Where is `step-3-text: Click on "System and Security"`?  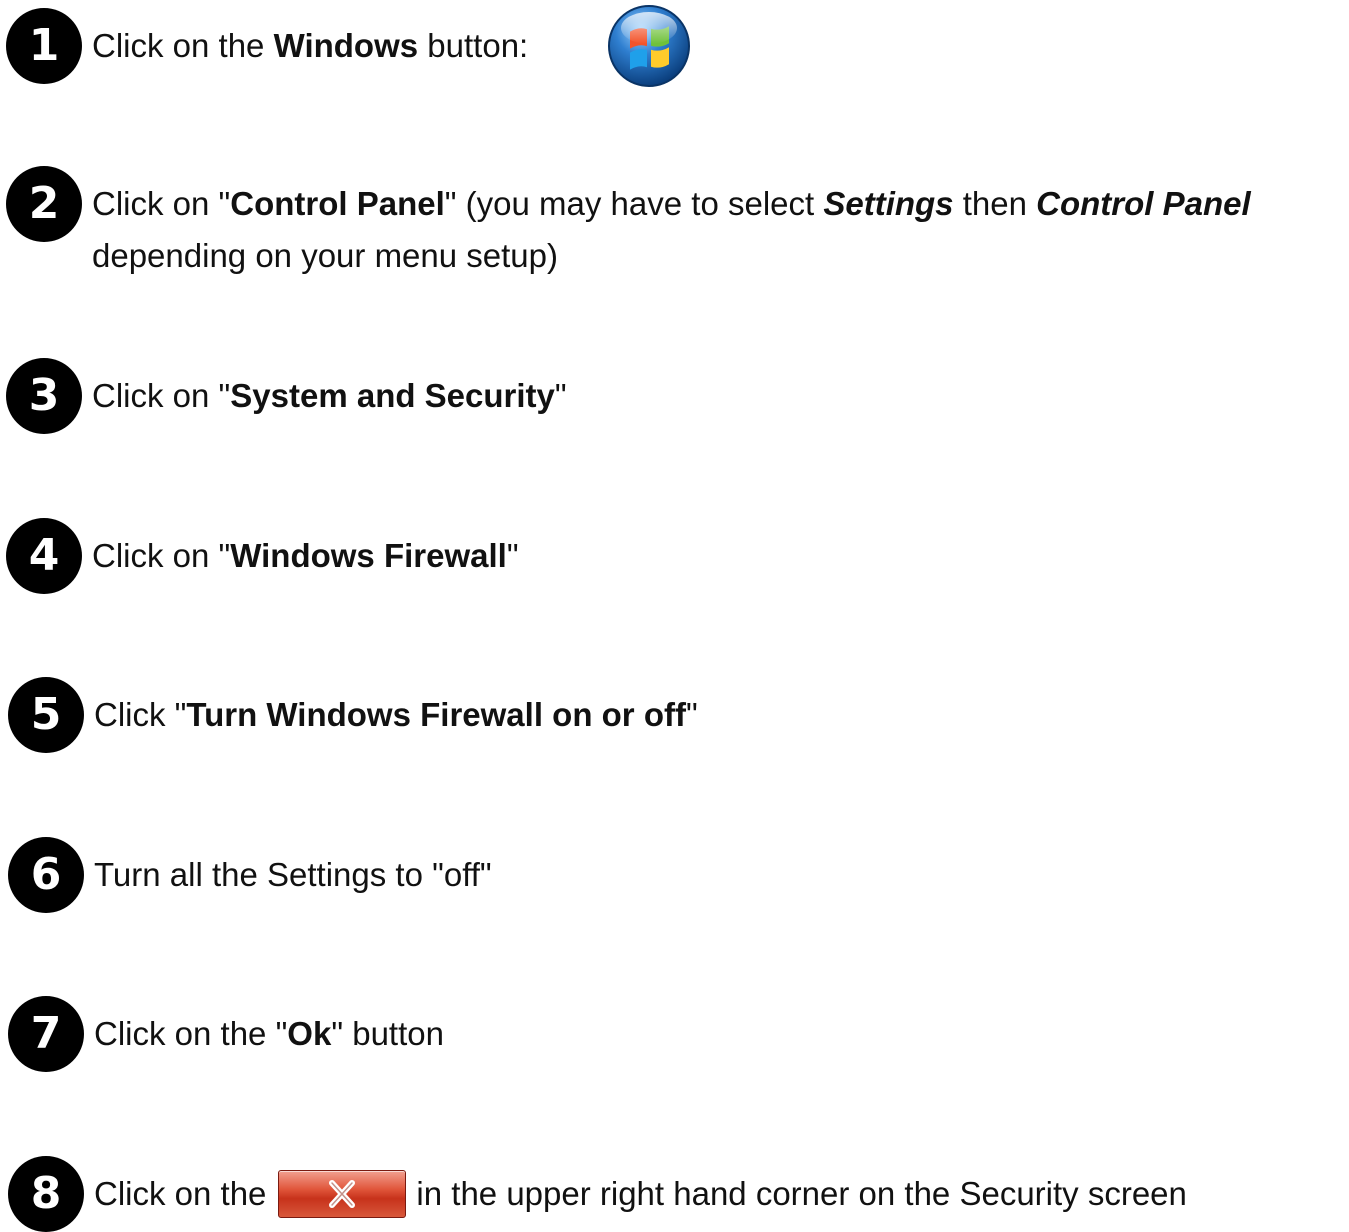 step-3-text: Click on "System and Security" is located at coordinates (329, 395).